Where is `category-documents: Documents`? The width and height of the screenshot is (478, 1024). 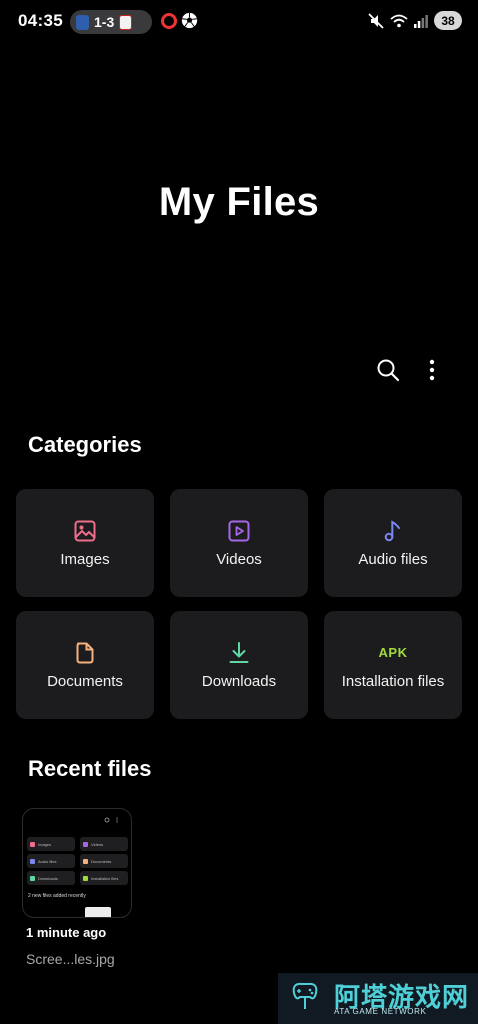 category-documents: Documents is located at coordinates (85, 665).